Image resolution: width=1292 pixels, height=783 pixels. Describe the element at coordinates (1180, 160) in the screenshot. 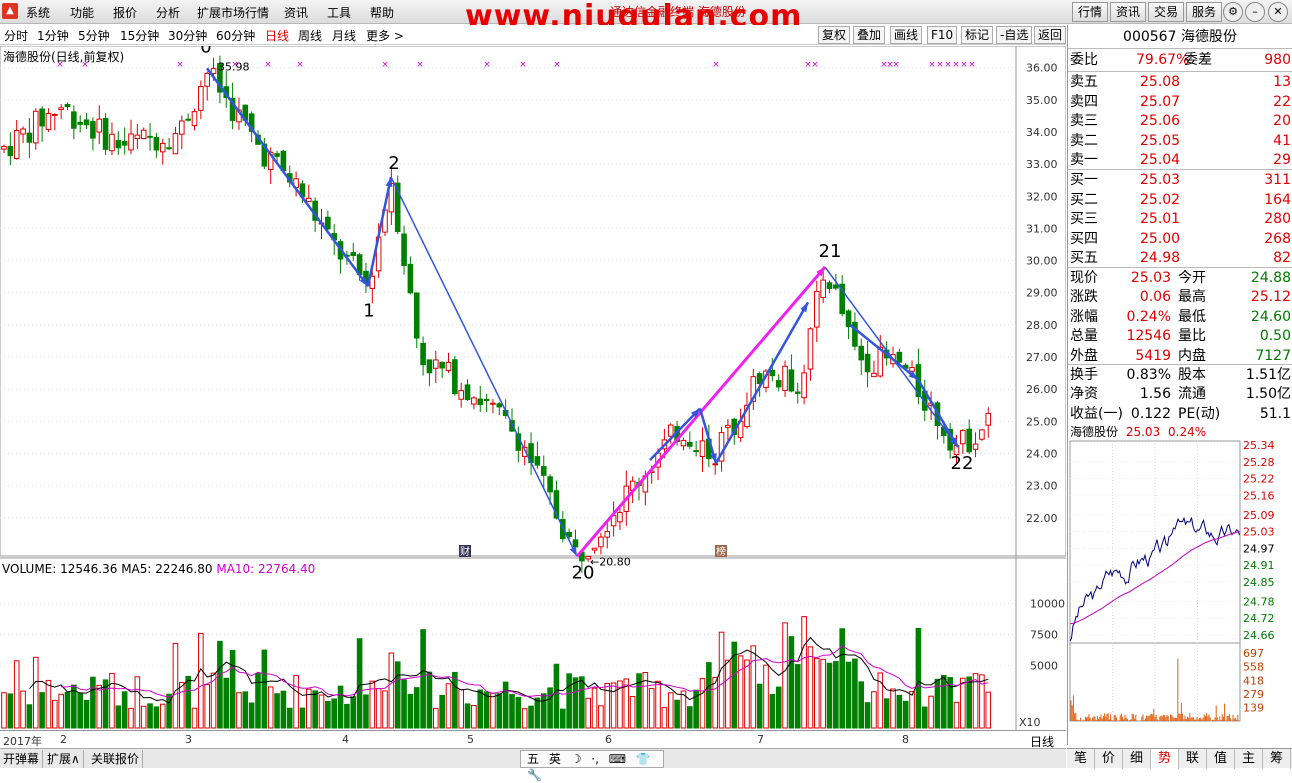

I see `sell-level-row: 卖一 25.04 29` at that location.